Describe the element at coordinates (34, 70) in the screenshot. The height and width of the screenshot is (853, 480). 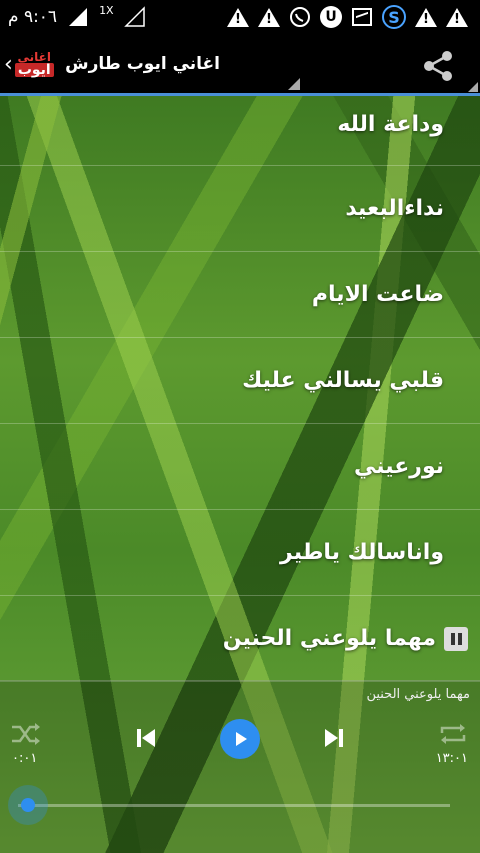
I see `logo-bottom-text: ايوب` at that location.